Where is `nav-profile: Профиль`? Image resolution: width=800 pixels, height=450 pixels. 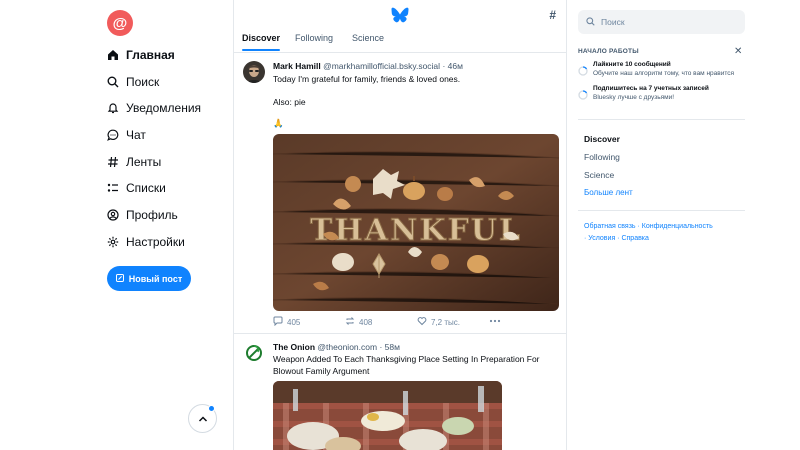
nav-profile: Профиль is located at coordinates (142, 215).